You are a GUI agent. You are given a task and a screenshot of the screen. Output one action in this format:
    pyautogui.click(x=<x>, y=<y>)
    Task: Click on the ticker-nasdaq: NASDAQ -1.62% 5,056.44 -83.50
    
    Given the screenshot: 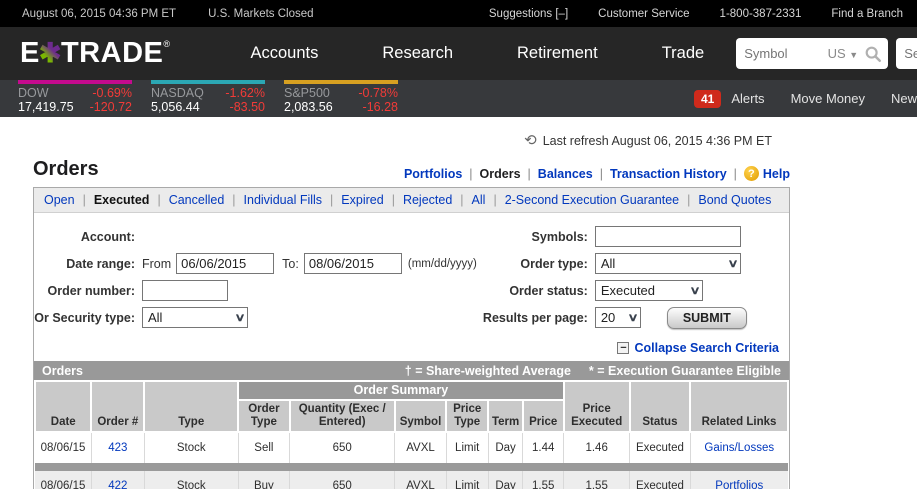 What is the action you would take?
    pyautogui.click(x=208, y=98)
    